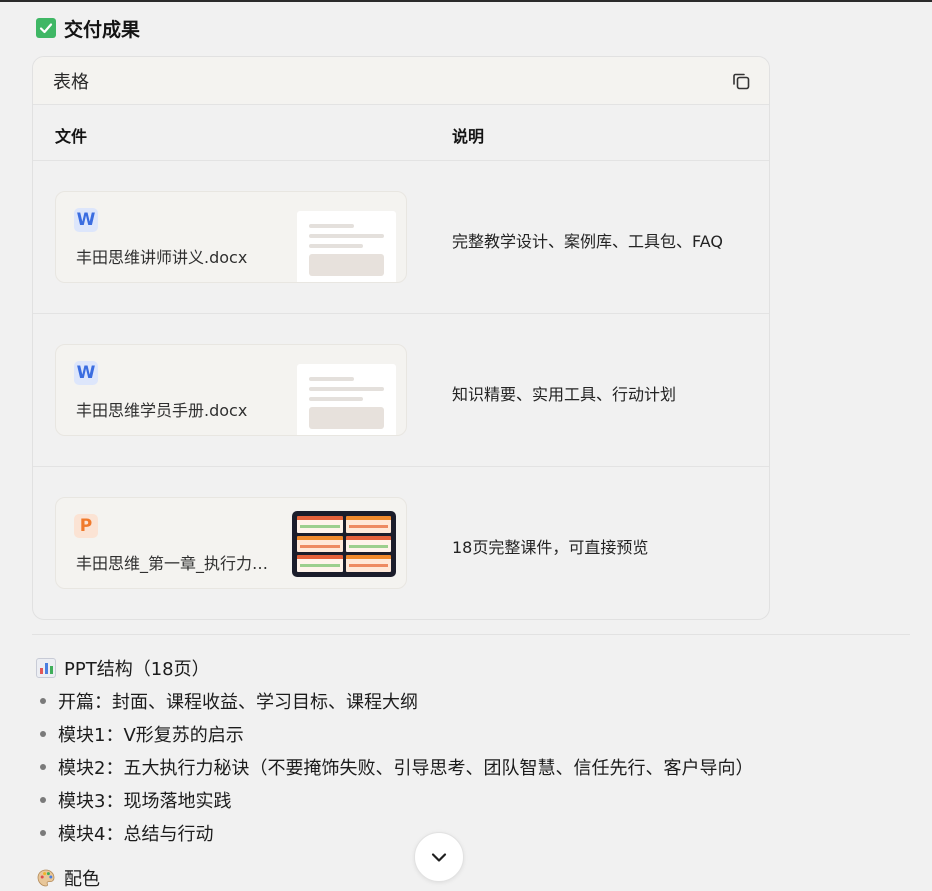  Describe the element at coordinates (46, 668) in the screenshot. I see `bar-chart-icon` at that location.